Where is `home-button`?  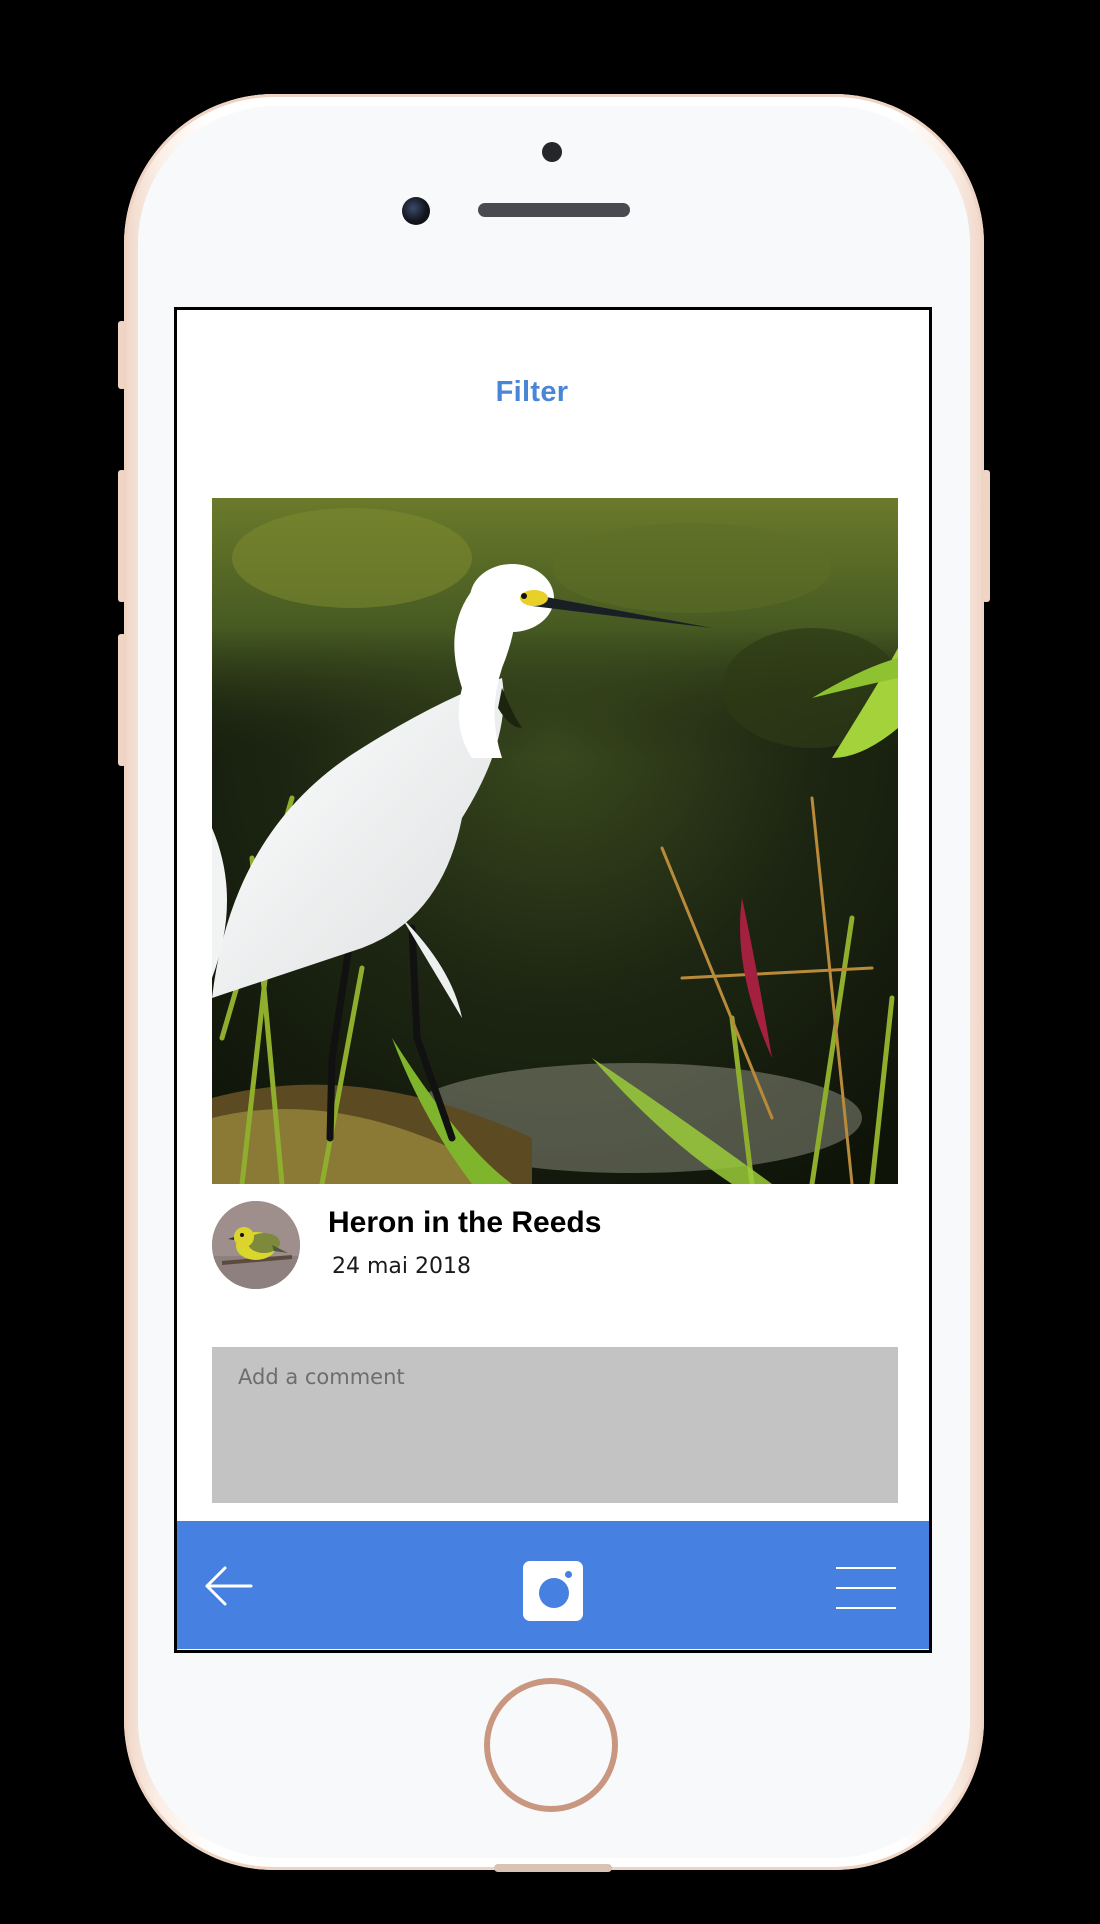
home-button is located at coordinates (551, 1745).